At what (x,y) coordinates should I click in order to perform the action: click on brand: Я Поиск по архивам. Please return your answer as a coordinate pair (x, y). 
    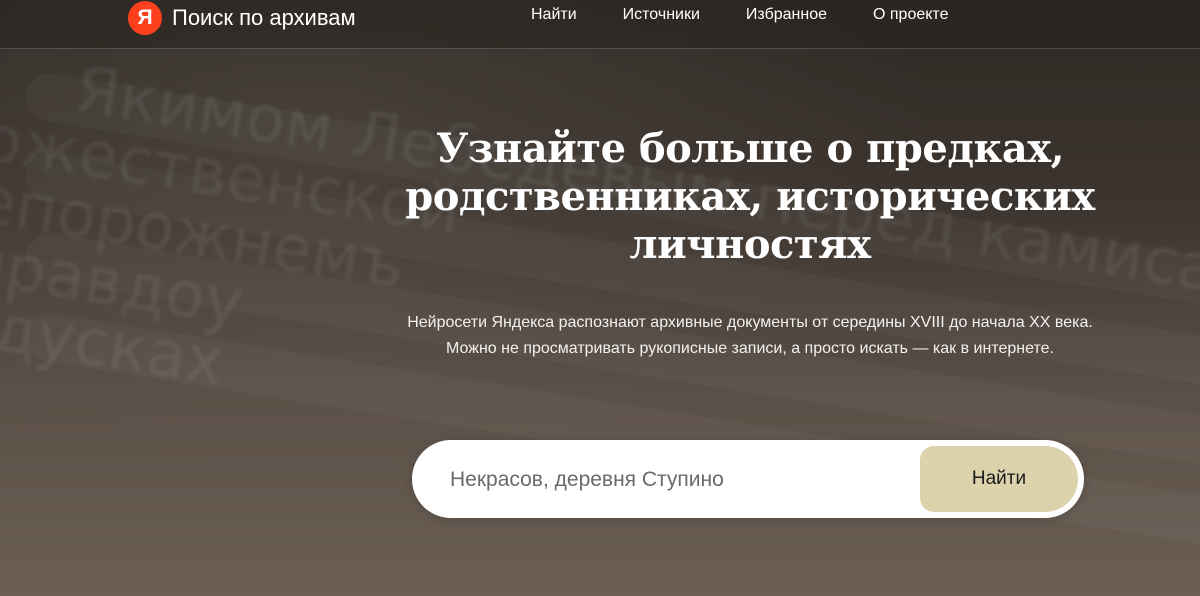
    Looking at the image, I should click on (242, 18).